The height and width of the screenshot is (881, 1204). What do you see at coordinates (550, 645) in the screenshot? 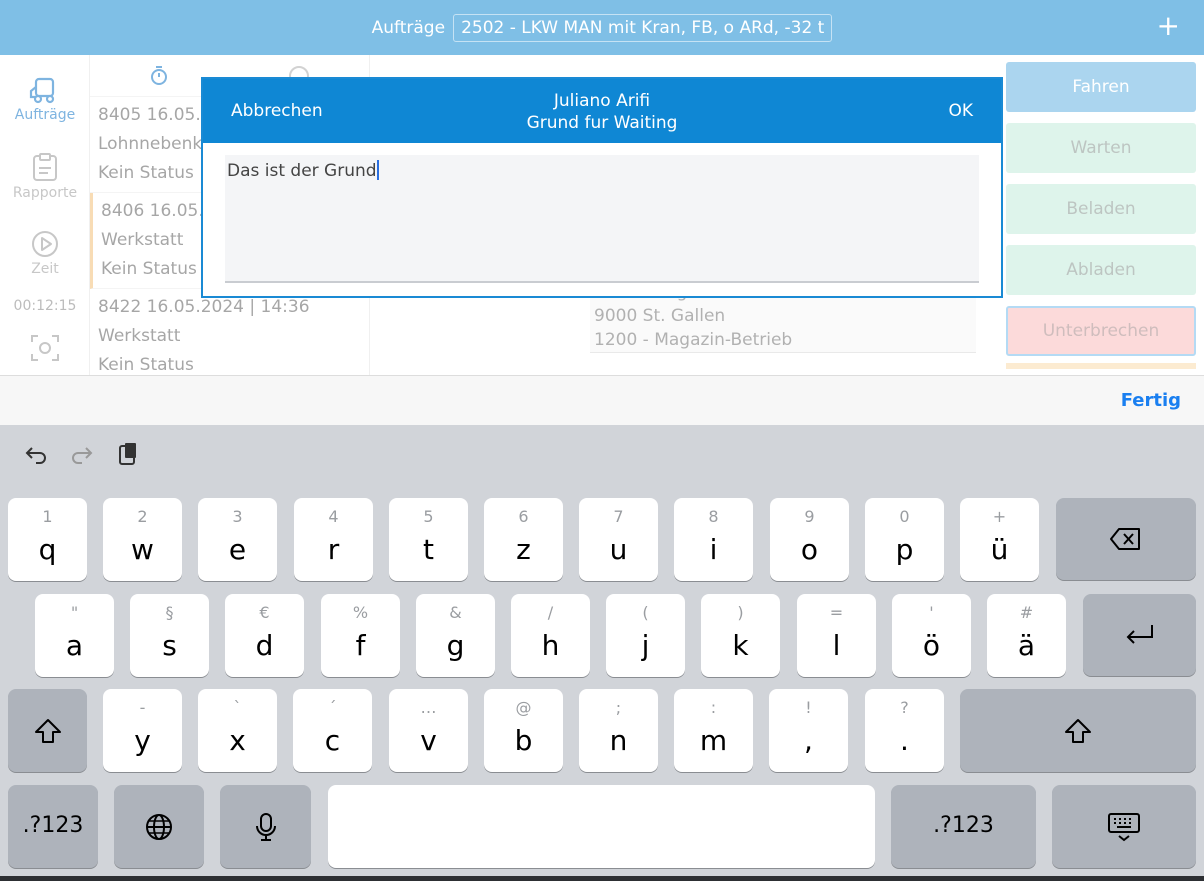
I see `key-label: h` at bounding box center [550, 645].